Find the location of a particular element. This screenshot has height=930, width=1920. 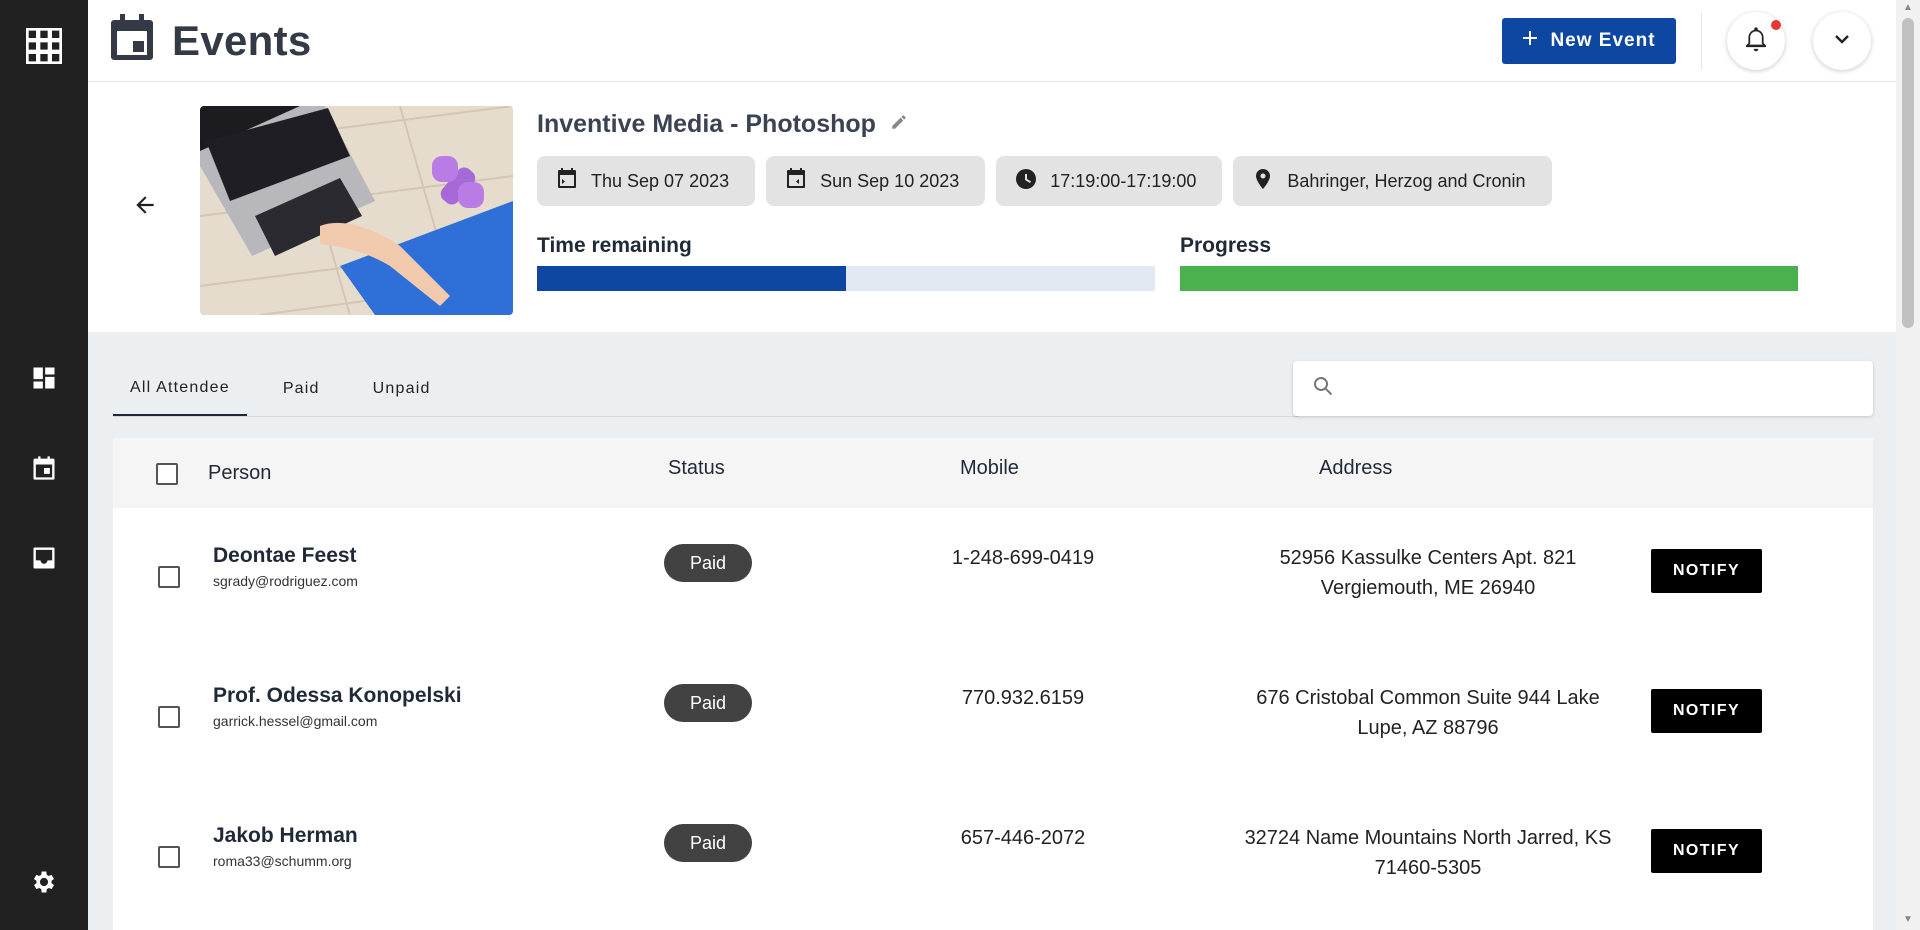

start-date-chip: Thu Sep 07 2023 is located at coordinates (646, 181).